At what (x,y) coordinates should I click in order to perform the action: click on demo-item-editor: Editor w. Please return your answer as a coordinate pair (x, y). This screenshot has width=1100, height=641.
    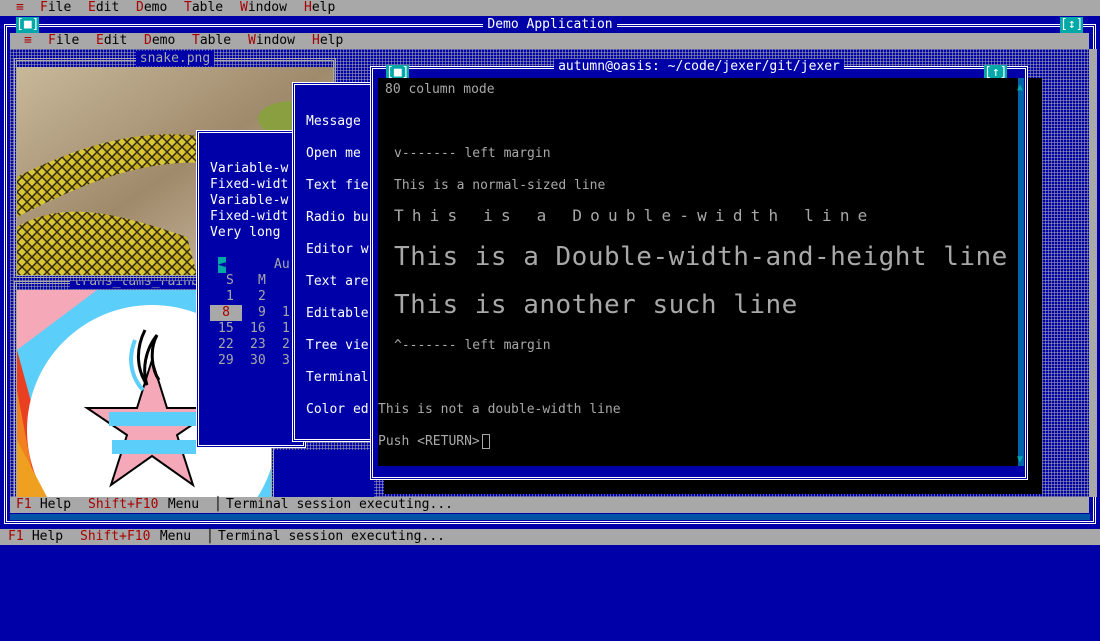
    Looking at the image, I should click on (337, 250).